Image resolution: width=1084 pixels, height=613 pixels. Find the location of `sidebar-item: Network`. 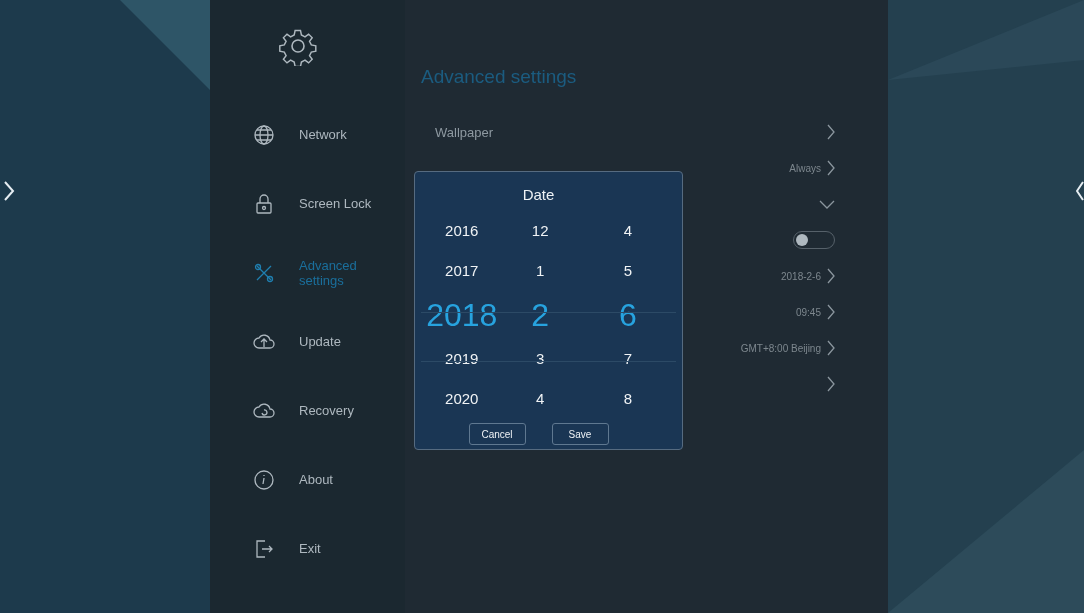

sidebar-item: Network is located at coordinates (307, 134).